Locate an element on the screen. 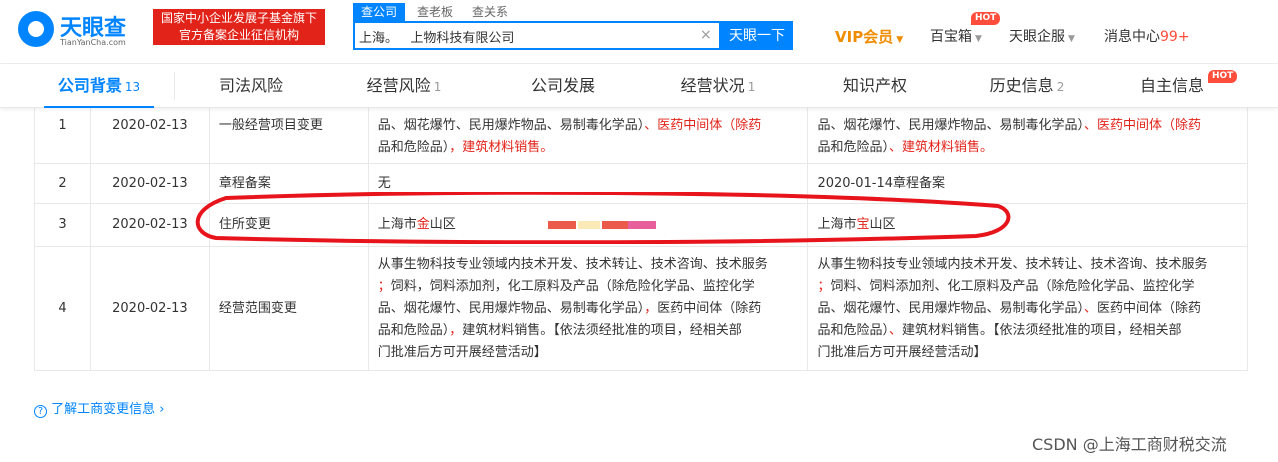 The height and width of the screenshot is (462, 1278). row-item: 住所变更 is located at coordinates (288, 225).